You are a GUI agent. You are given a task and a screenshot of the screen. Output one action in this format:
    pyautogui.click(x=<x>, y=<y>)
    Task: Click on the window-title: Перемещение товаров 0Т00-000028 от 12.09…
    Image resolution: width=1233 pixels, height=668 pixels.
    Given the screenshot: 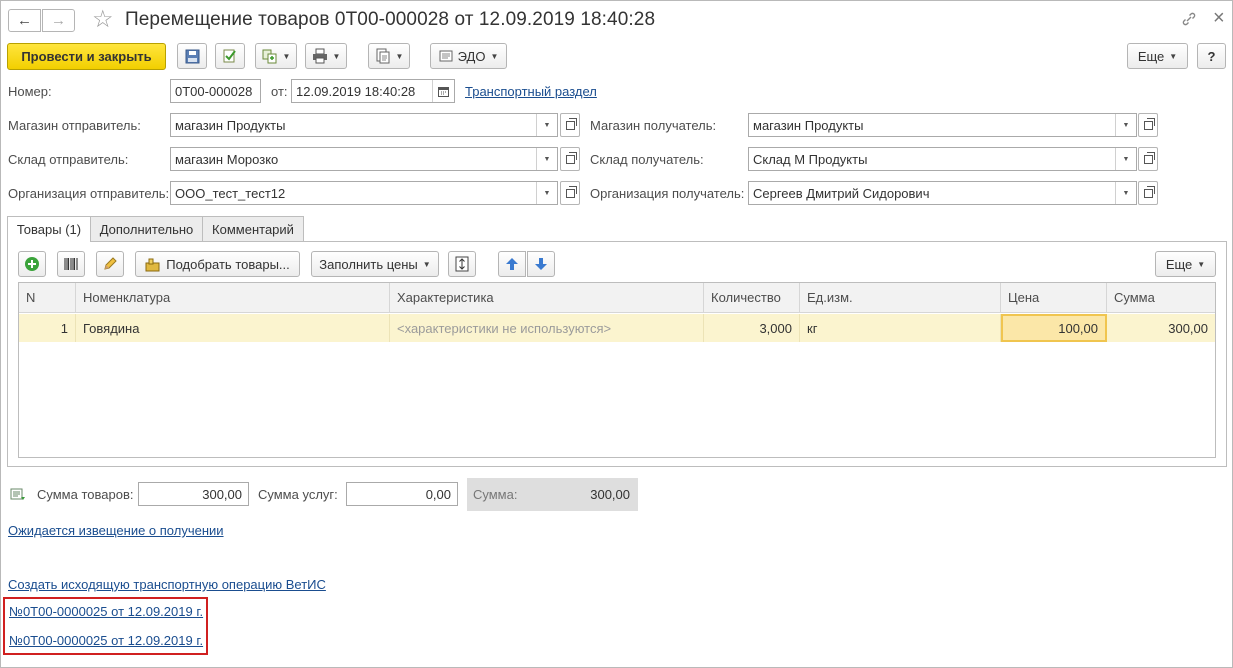 What is the action you would take?
    pyautogui.click(x=390, y=19)
    